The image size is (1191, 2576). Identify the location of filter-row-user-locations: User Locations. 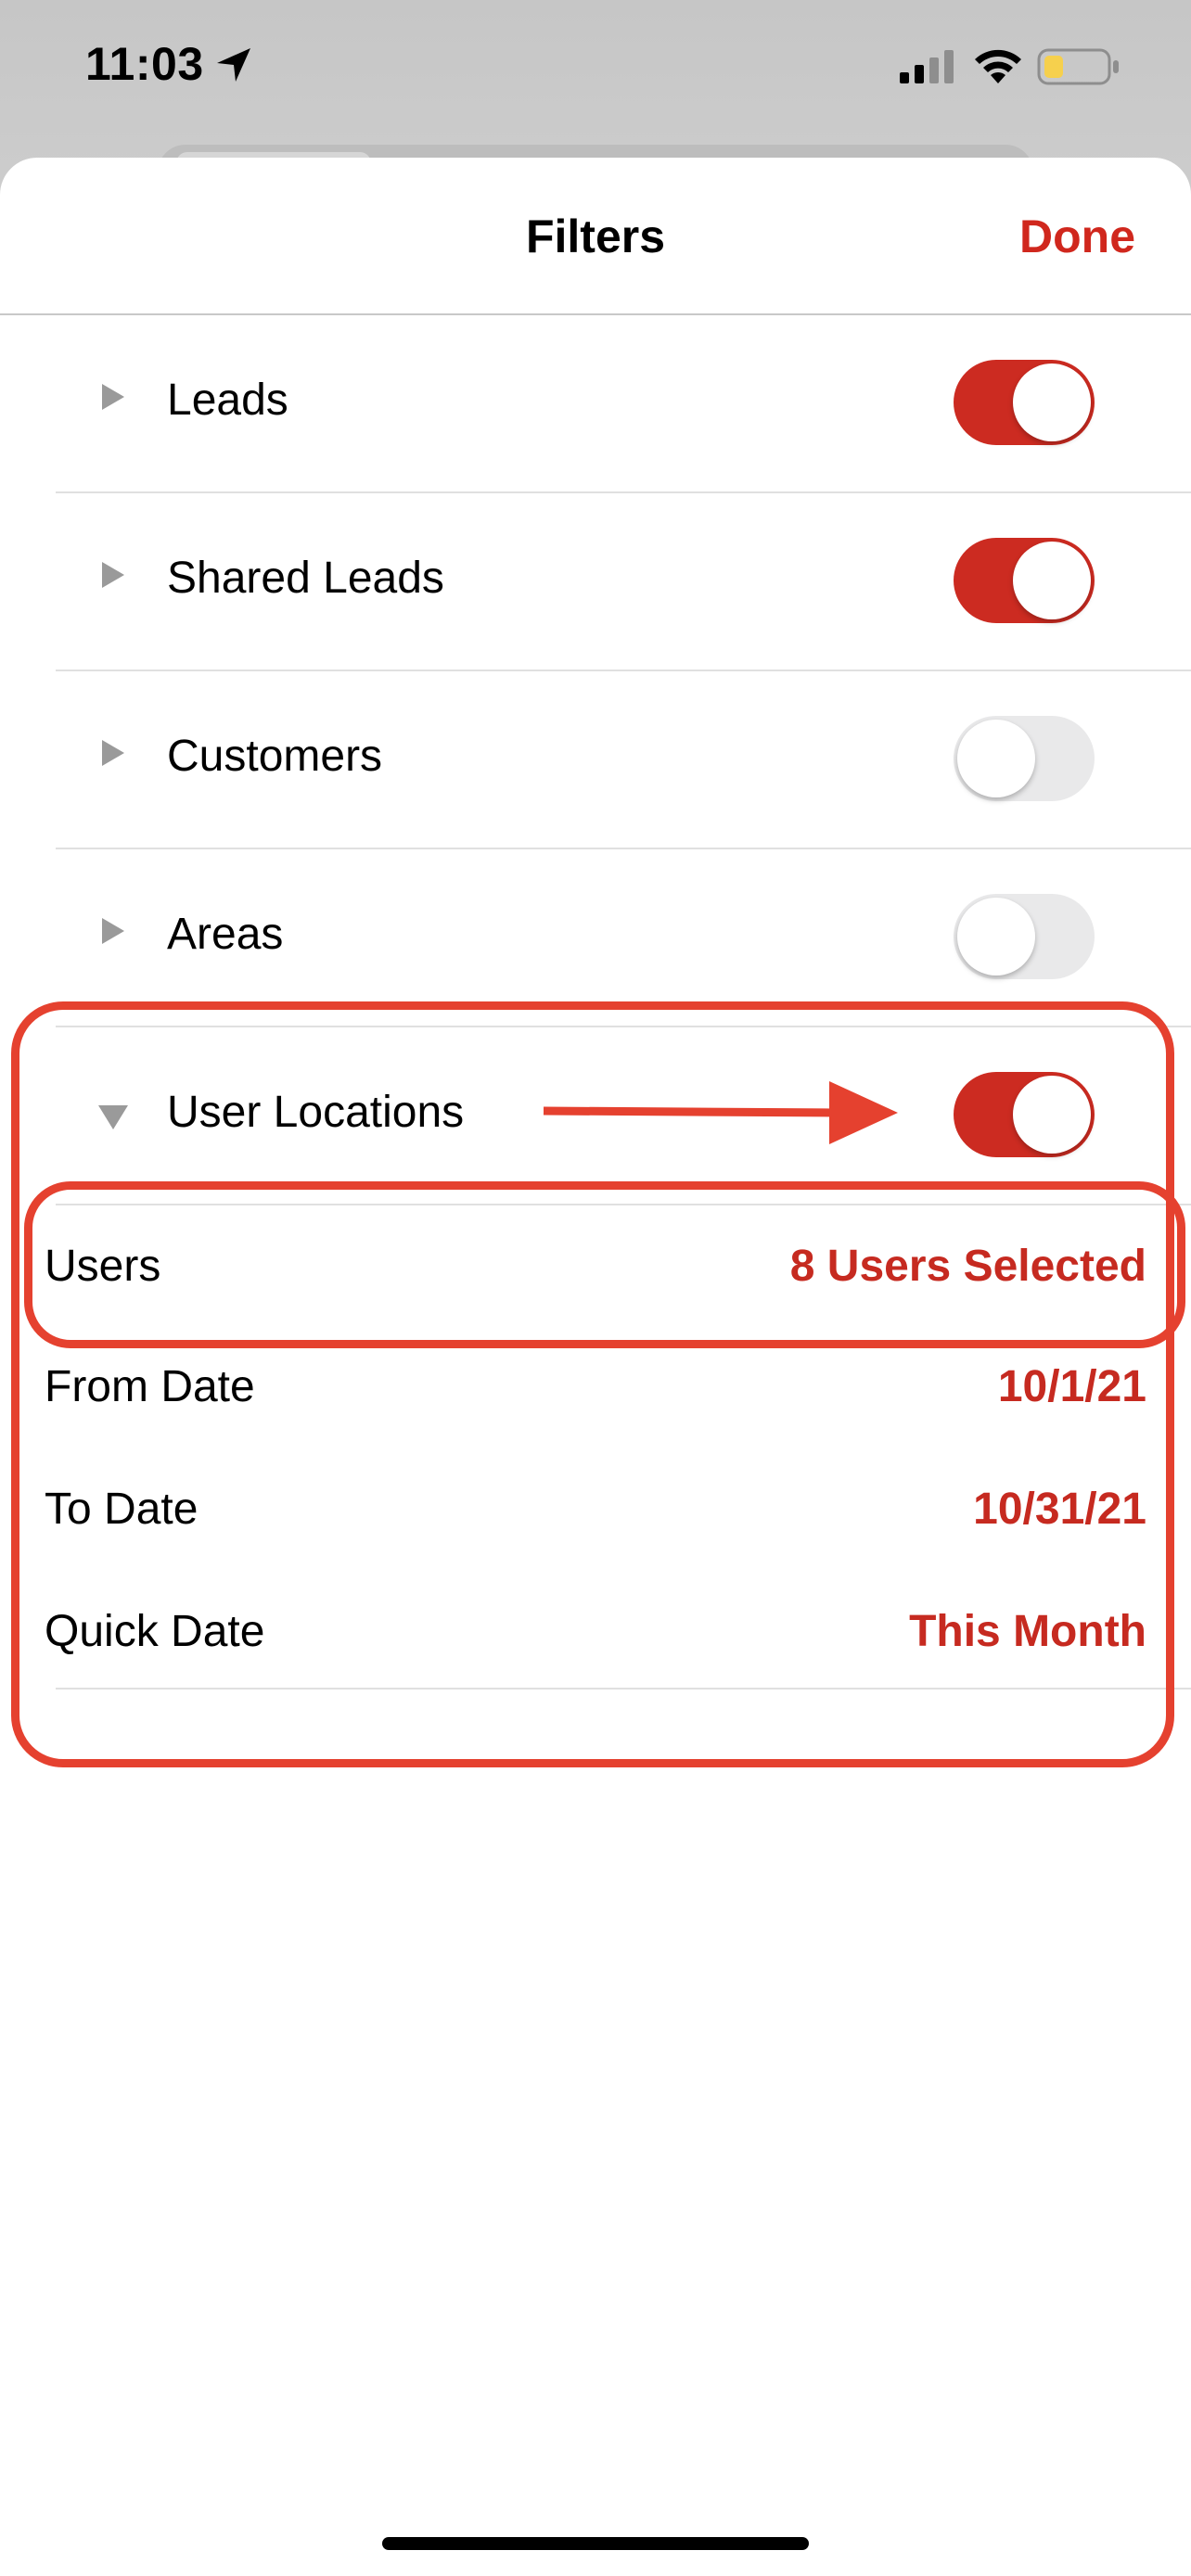
(623, 1116).